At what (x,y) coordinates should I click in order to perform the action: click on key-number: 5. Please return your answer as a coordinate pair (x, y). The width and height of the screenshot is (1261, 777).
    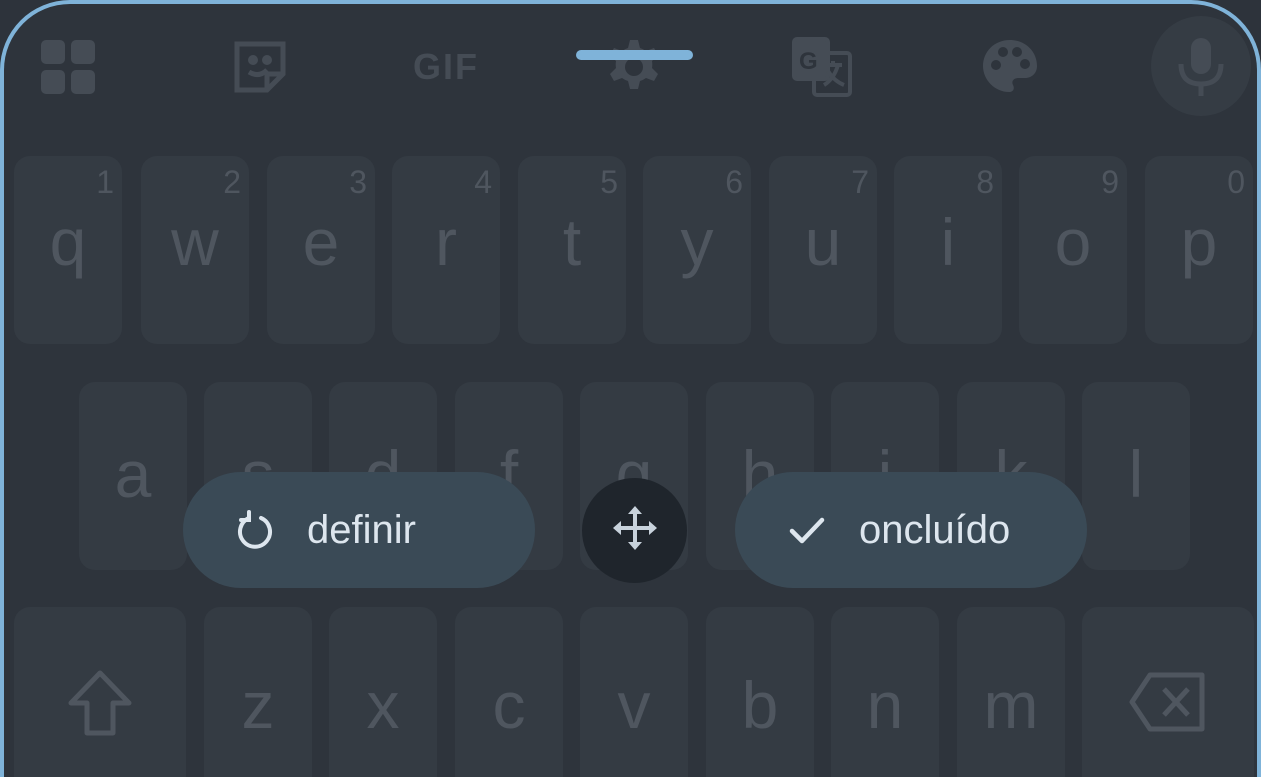
    Looking at the image, I should click on (609, 182).